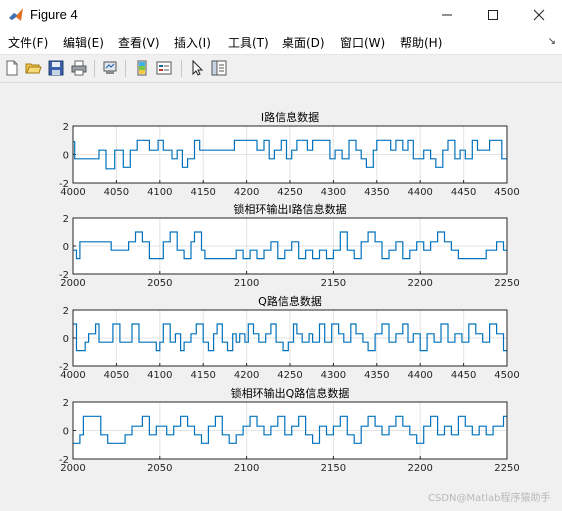 The image size is (562, 511). What do you see at coordinates (421, 42) in the screenshot?
I see `menu-help: 帮助(H)` at bounding box center [421, 42].